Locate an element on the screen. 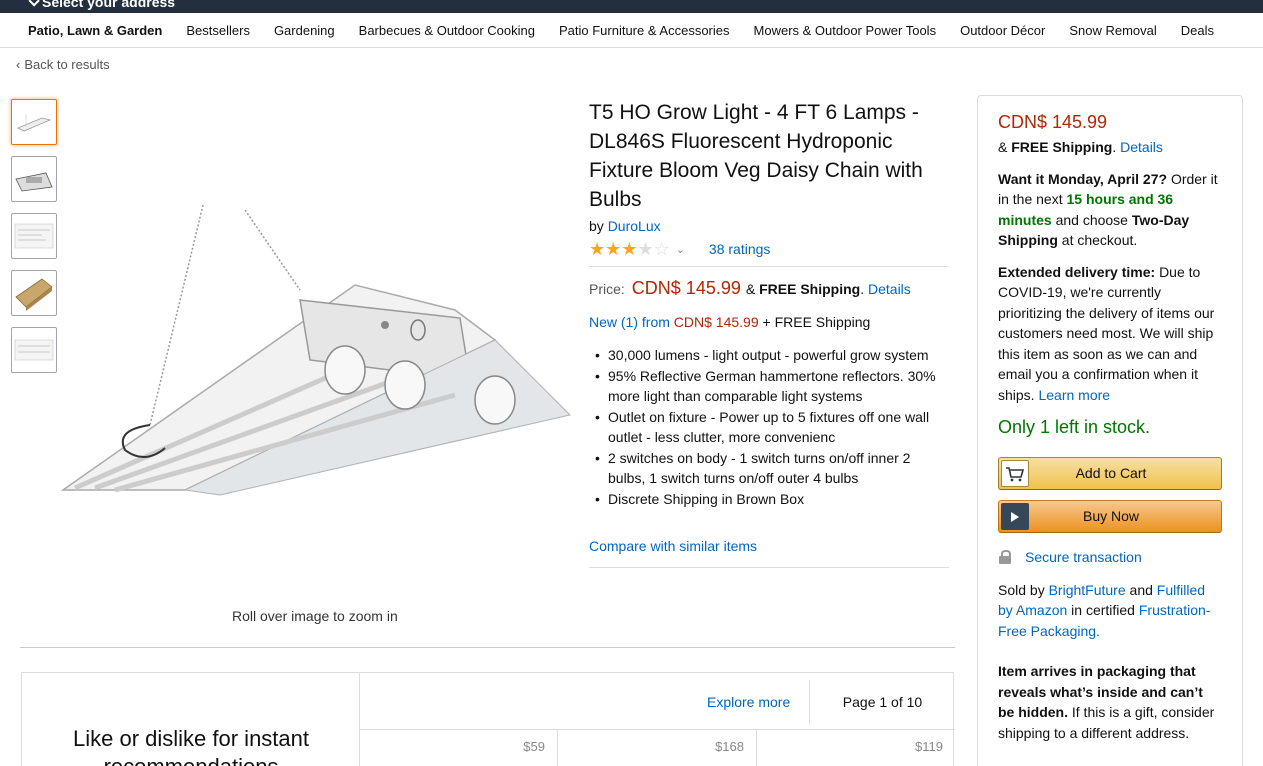 The width and height of the screenshot is (1263, 766). in-certified: in certified is located at coordinates (1103, 610).